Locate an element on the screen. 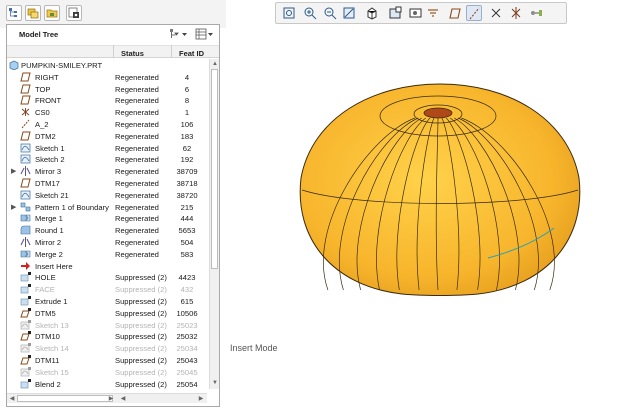 This screenshot has height=411, width=620. tree-row-name: A_2 is located at coordinates (42, 124).